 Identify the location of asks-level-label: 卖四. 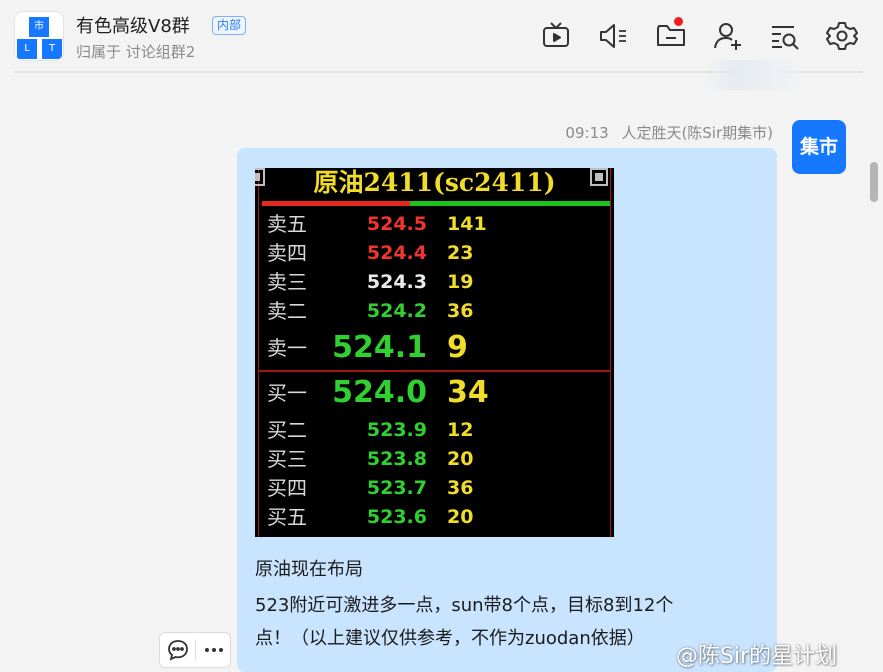
(287, 253).